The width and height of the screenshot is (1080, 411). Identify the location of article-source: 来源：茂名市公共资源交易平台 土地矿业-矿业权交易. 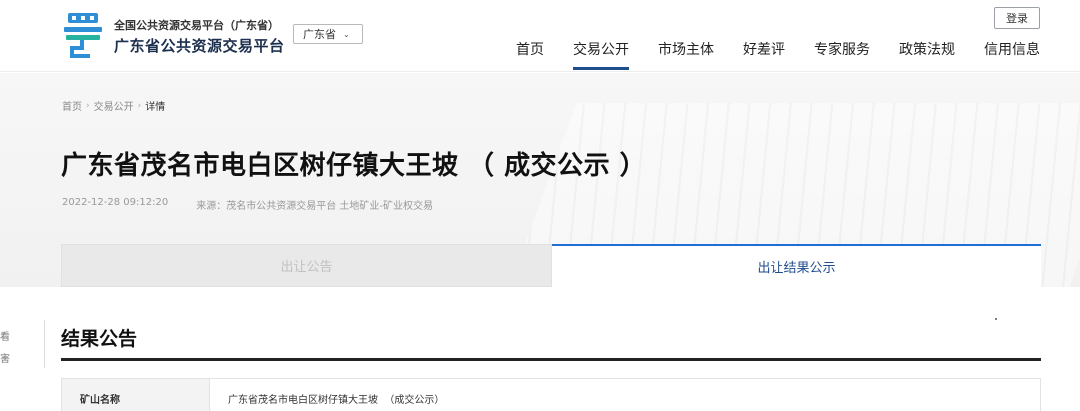
(315, 206).